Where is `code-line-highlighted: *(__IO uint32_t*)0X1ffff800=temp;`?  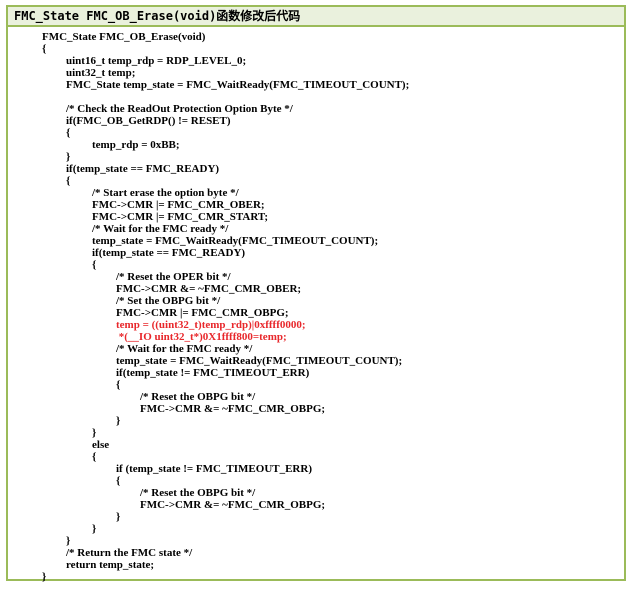
code-line-highlighted: *(__IO uint32_t*)0X1ffff800=temp; is located at coordinates (201, 337).